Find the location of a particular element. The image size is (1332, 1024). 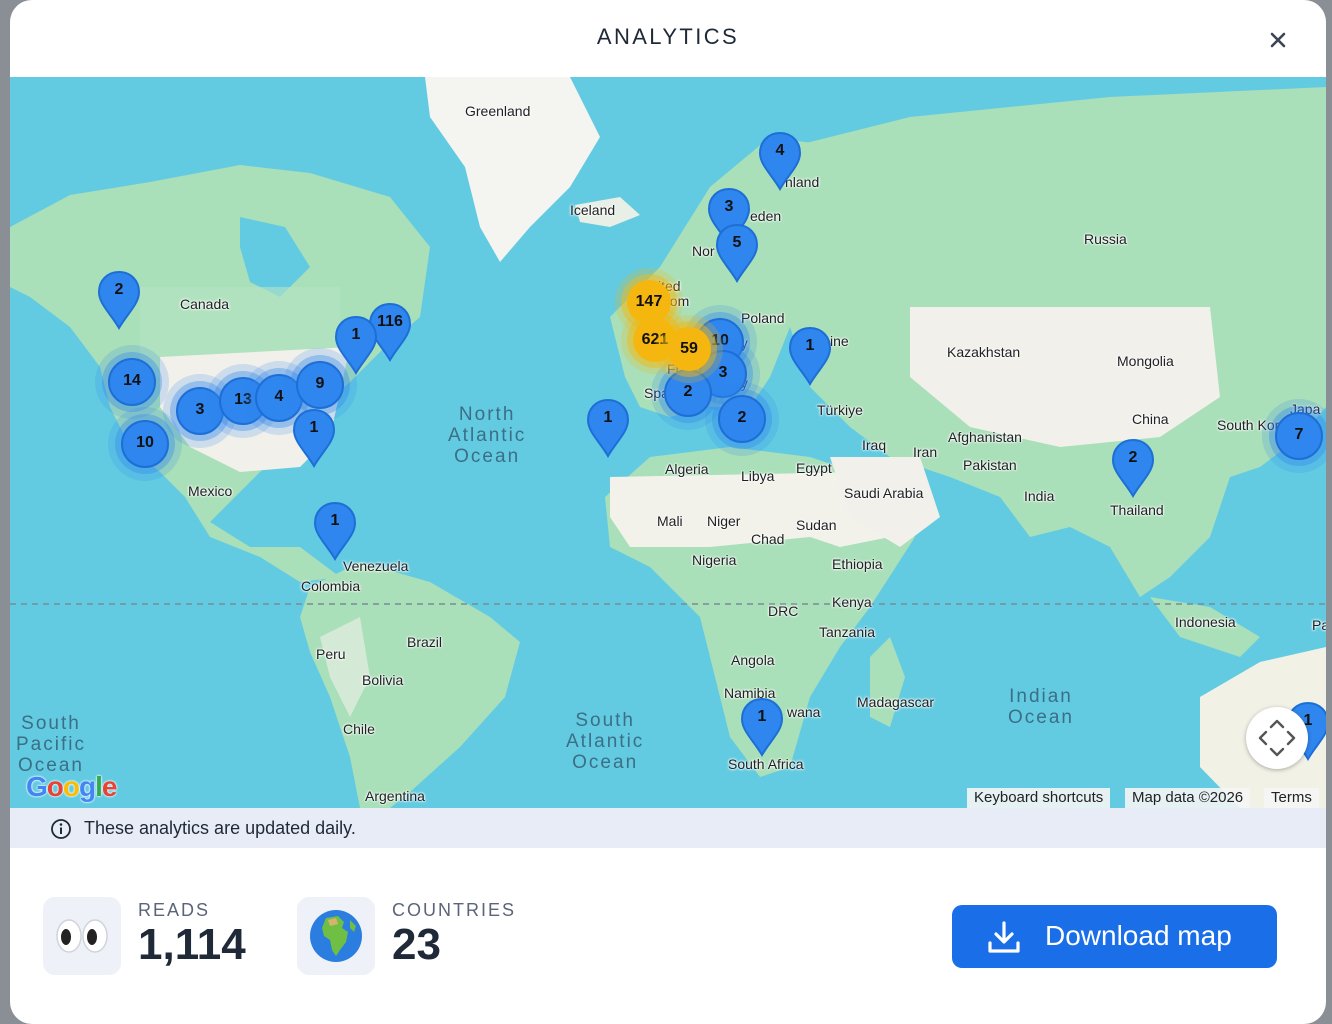

label-tanzania: Tanzania is located at coordinates (847, 632).